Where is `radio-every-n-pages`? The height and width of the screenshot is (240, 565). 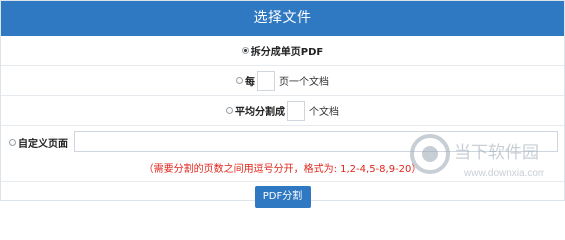
radio-every-n-pages is located at coordinates (239, 80).